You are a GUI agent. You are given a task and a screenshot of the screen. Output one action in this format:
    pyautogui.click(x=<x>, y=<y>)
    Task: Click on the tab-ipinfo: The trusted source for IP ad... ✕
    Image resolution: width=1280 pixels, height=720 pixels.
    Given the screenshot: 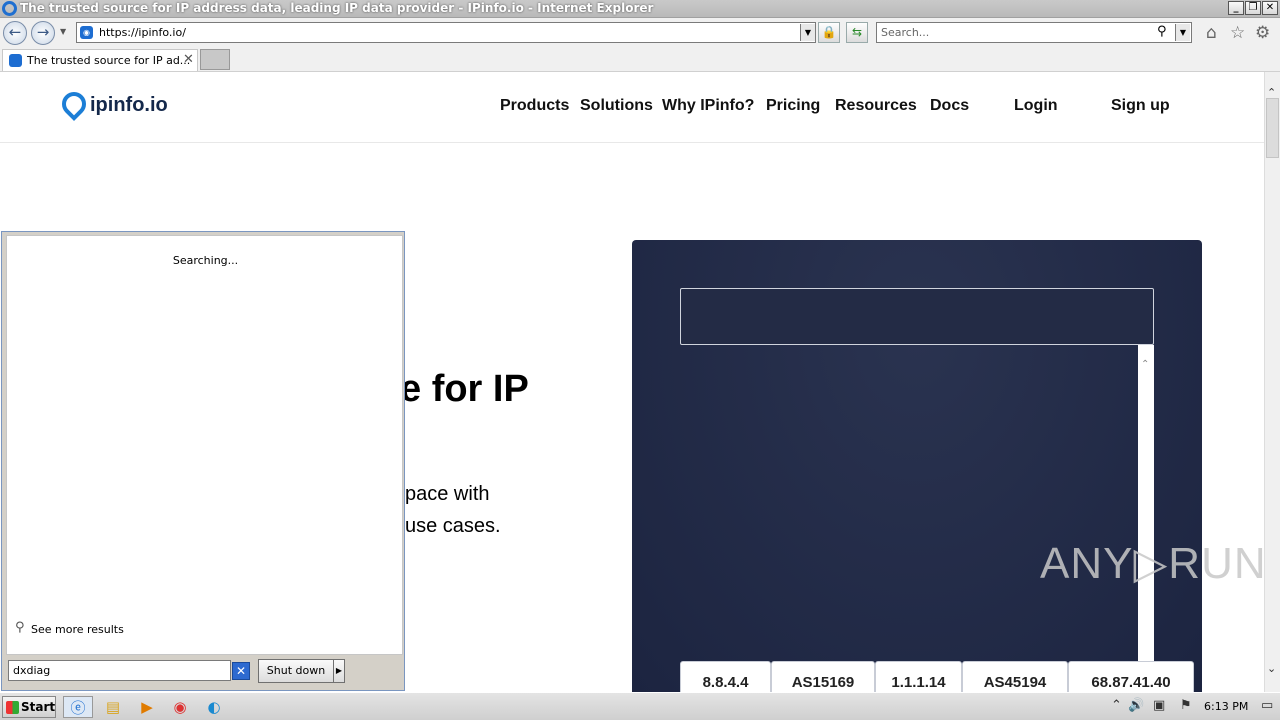 What is the action you would take?
    pyautogui.click(x=100, y=60)
    